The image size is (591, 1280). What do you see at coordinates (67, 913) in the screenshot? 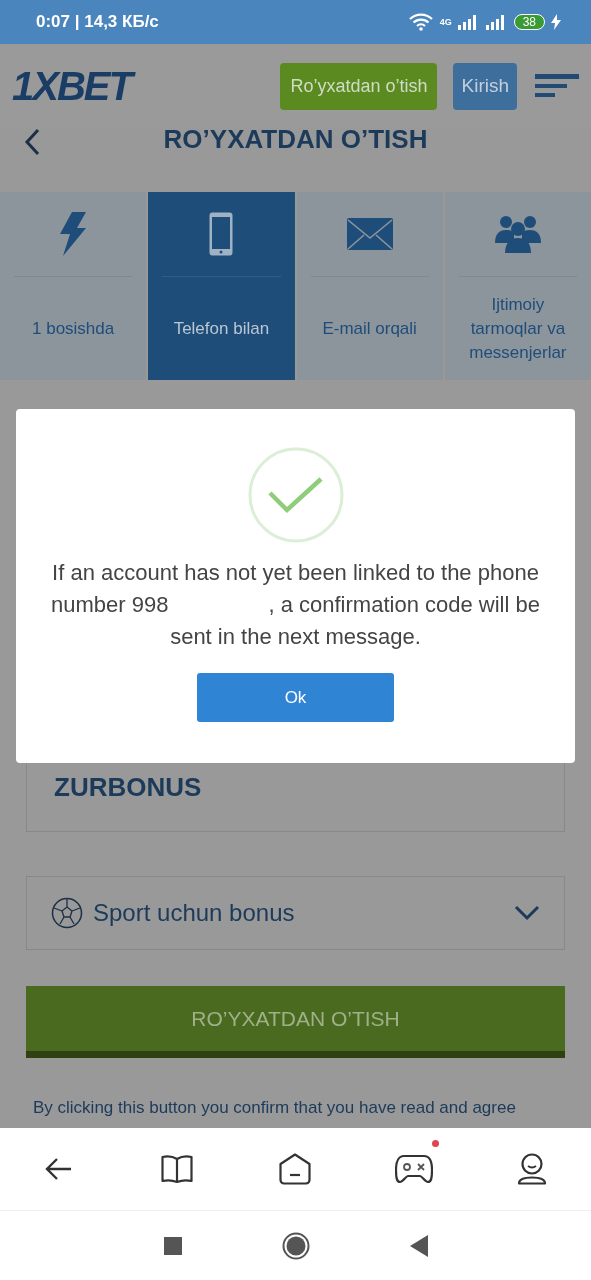
I see `soccer-ball-icon` at bounding box center [67, 913].